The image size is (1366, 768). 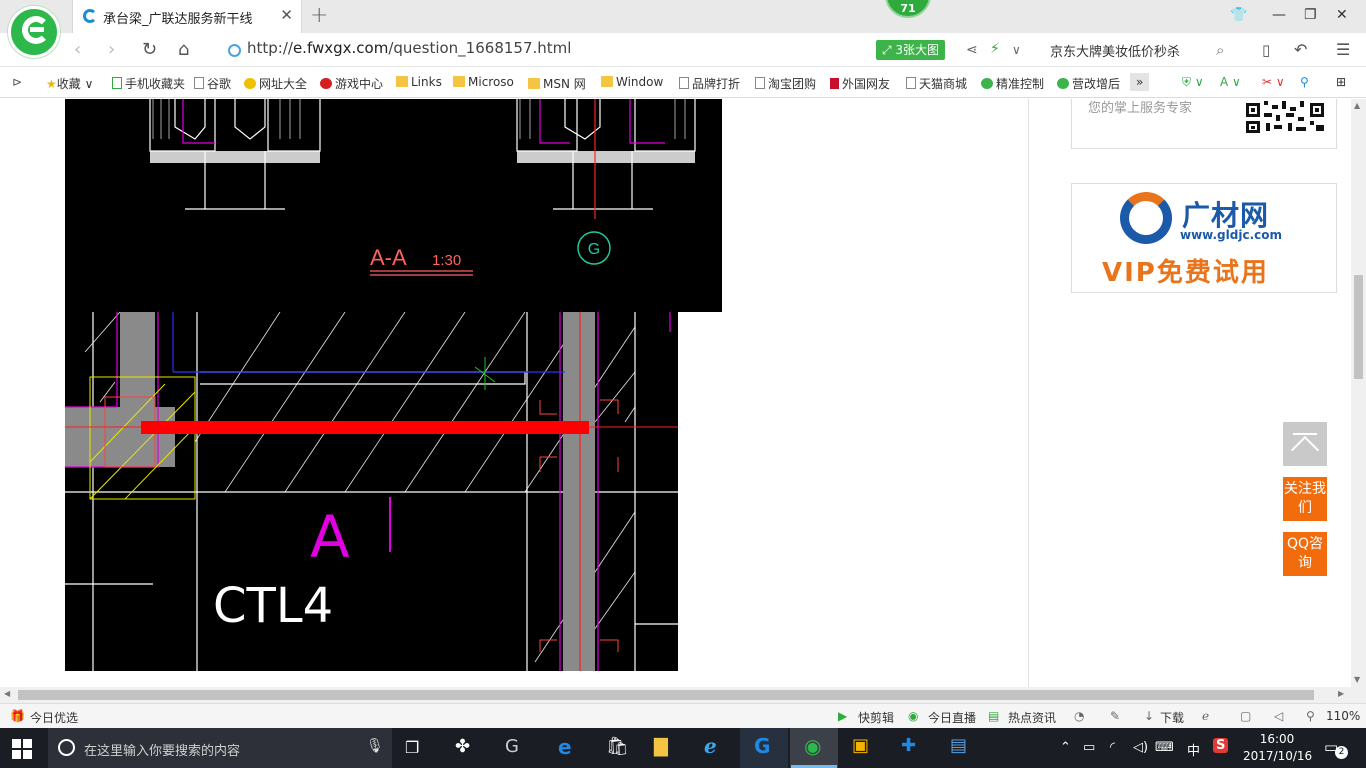 I want to click on network-icon: ◜, so click(x=1112, y=747).